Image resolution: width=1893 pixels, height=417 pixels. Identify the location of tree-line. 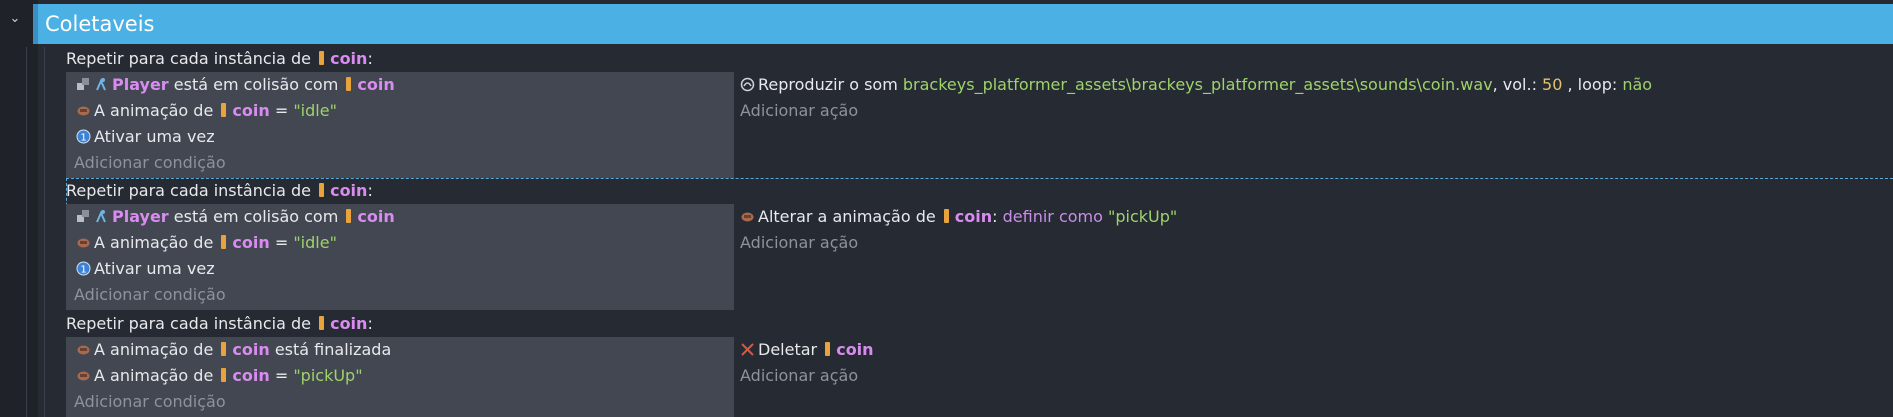
(26, 232).